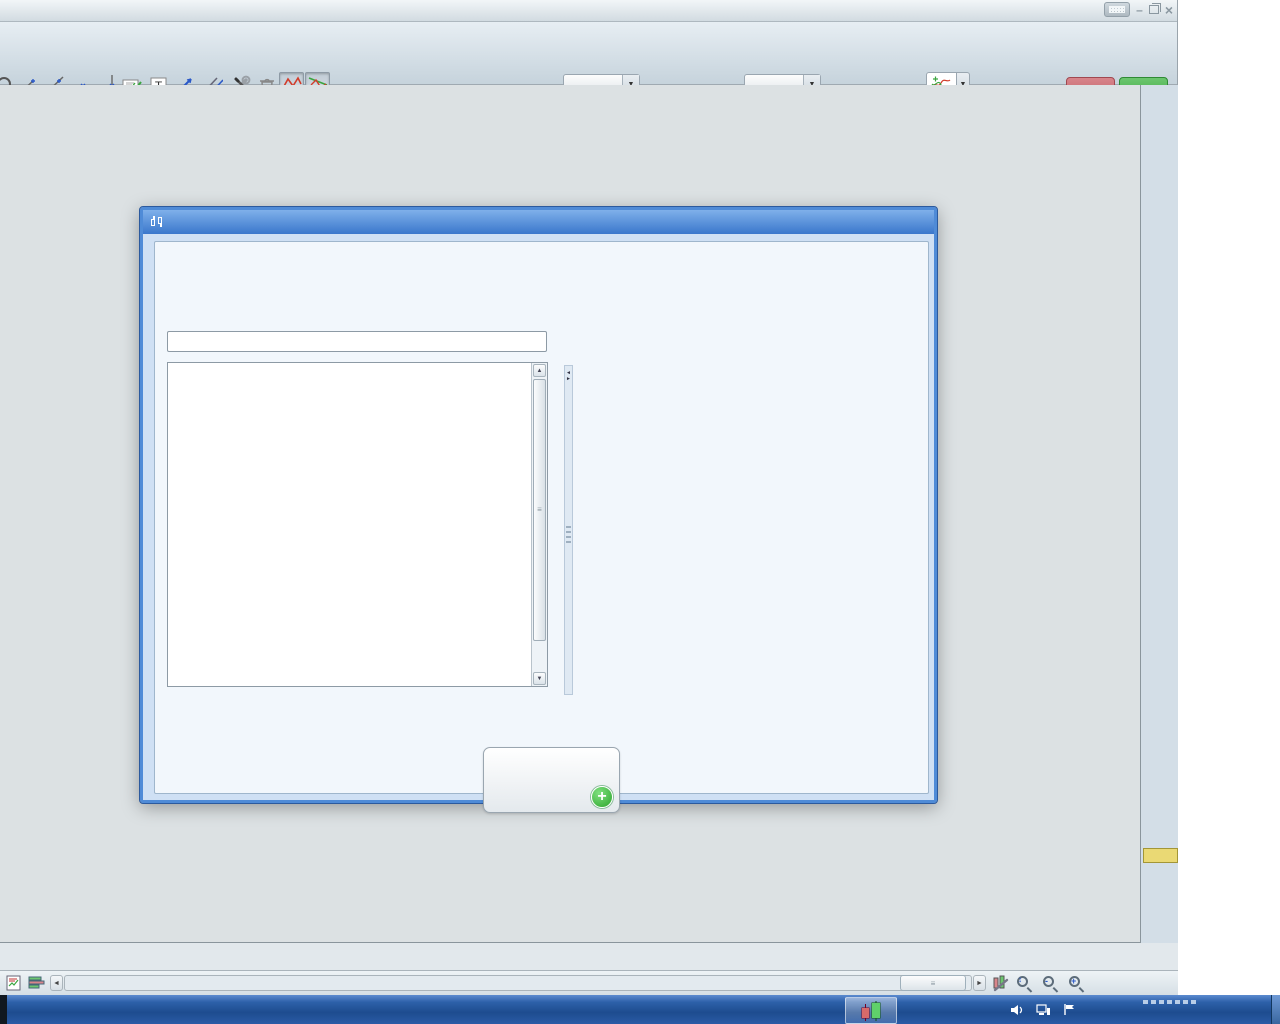 The image size is (1280, 1024). Describe the element at coordinates (871, 1010) in the screenshot. I see `taskbar-trading-app` at that location.